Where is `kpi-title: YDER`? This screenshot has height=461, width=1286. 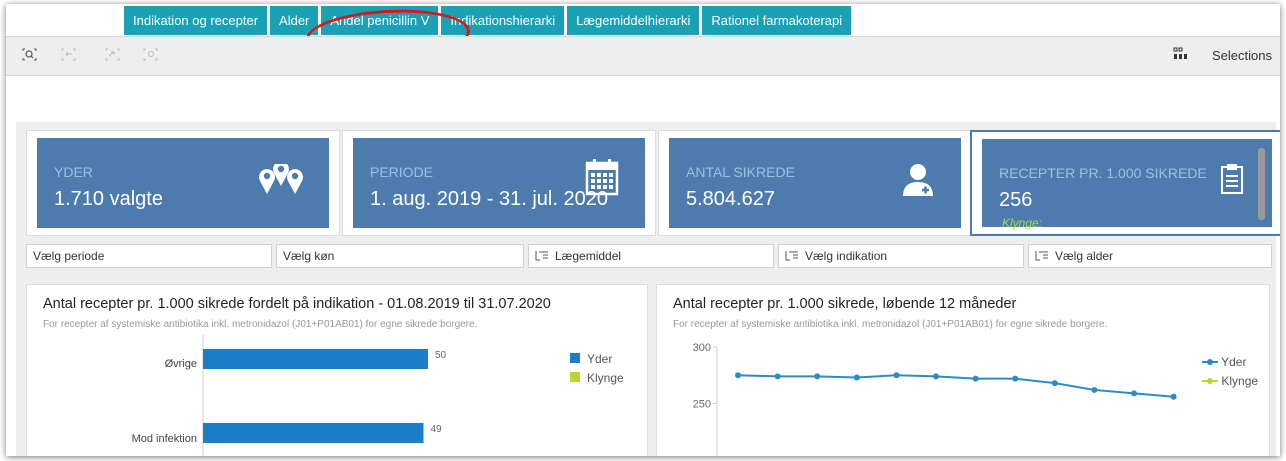 kpi-title: YDER is located at coordinates (73, 172).